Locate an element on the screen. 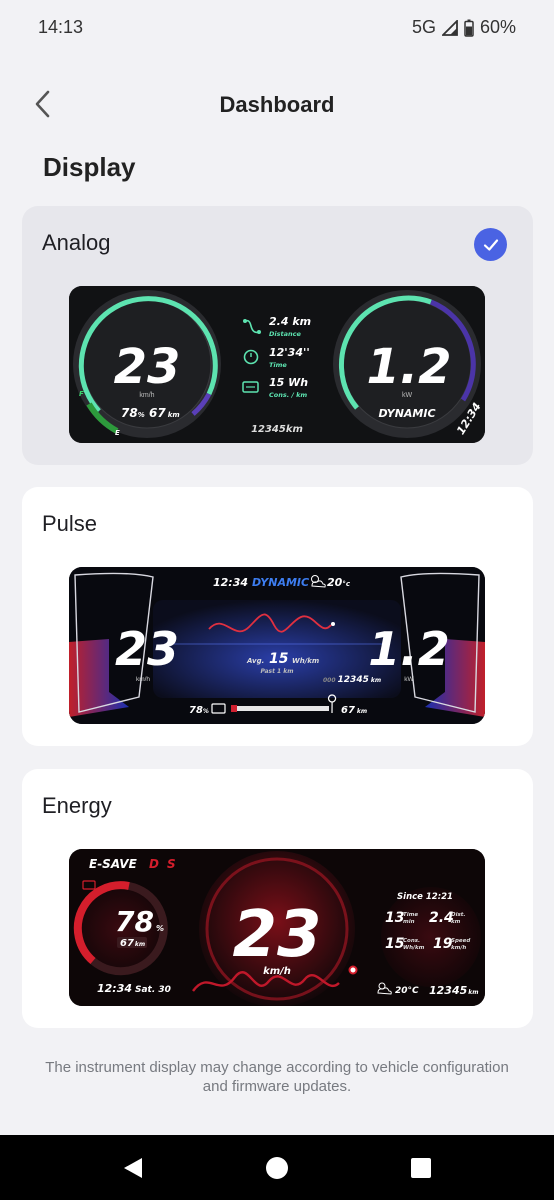  analog-range: 67 is located at coordinates (157, 413).